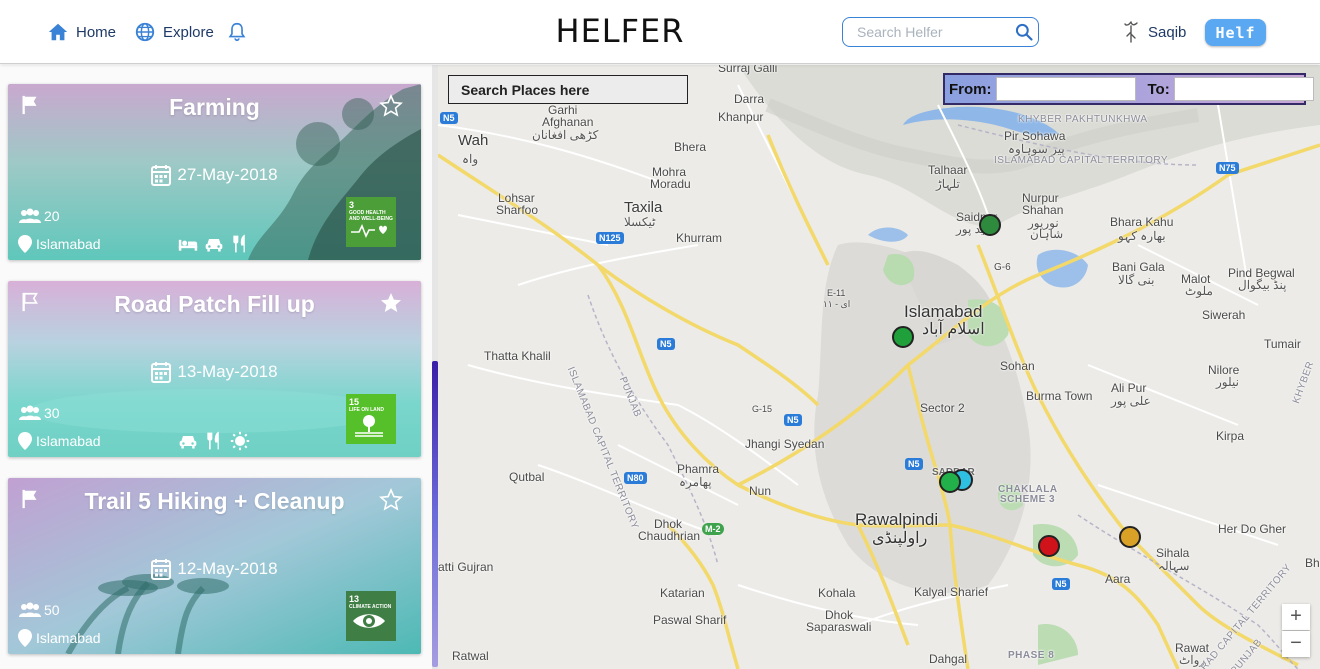 The image size is (1320, 669). What do you see at coordinates (1230, 436) in the screenshot?
I see `map-label: Kirpa` at bounding box center [1230, 436].